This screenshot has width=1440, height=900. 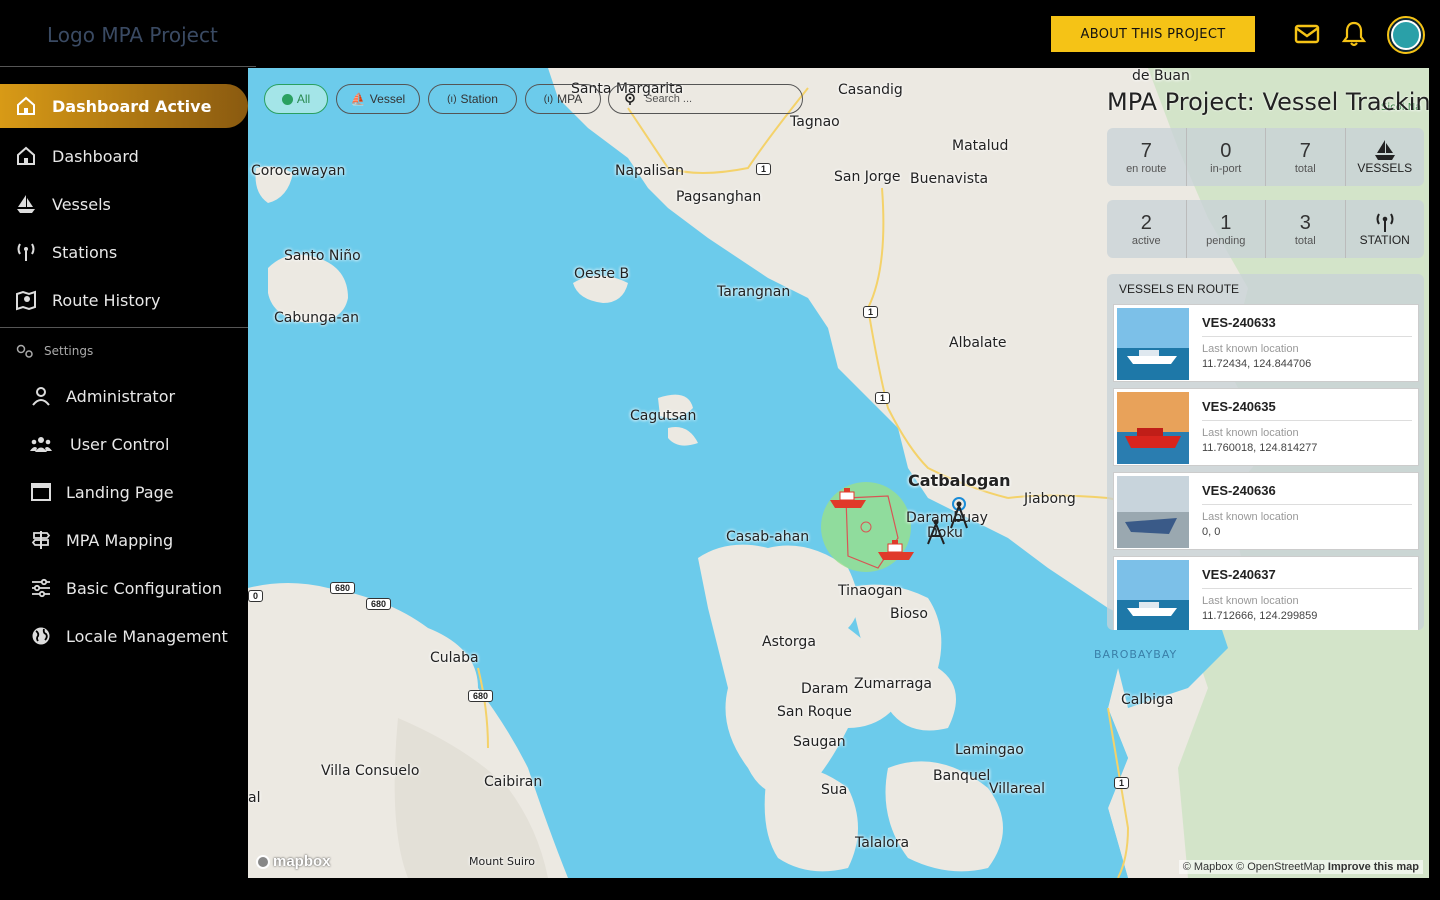 What do you see at coordinates (1265, 157) in the screenshot?
I see `vessel-stats: 7 en route 0 in-port 7 total VESSELS` at bounding box center [1265, 157].